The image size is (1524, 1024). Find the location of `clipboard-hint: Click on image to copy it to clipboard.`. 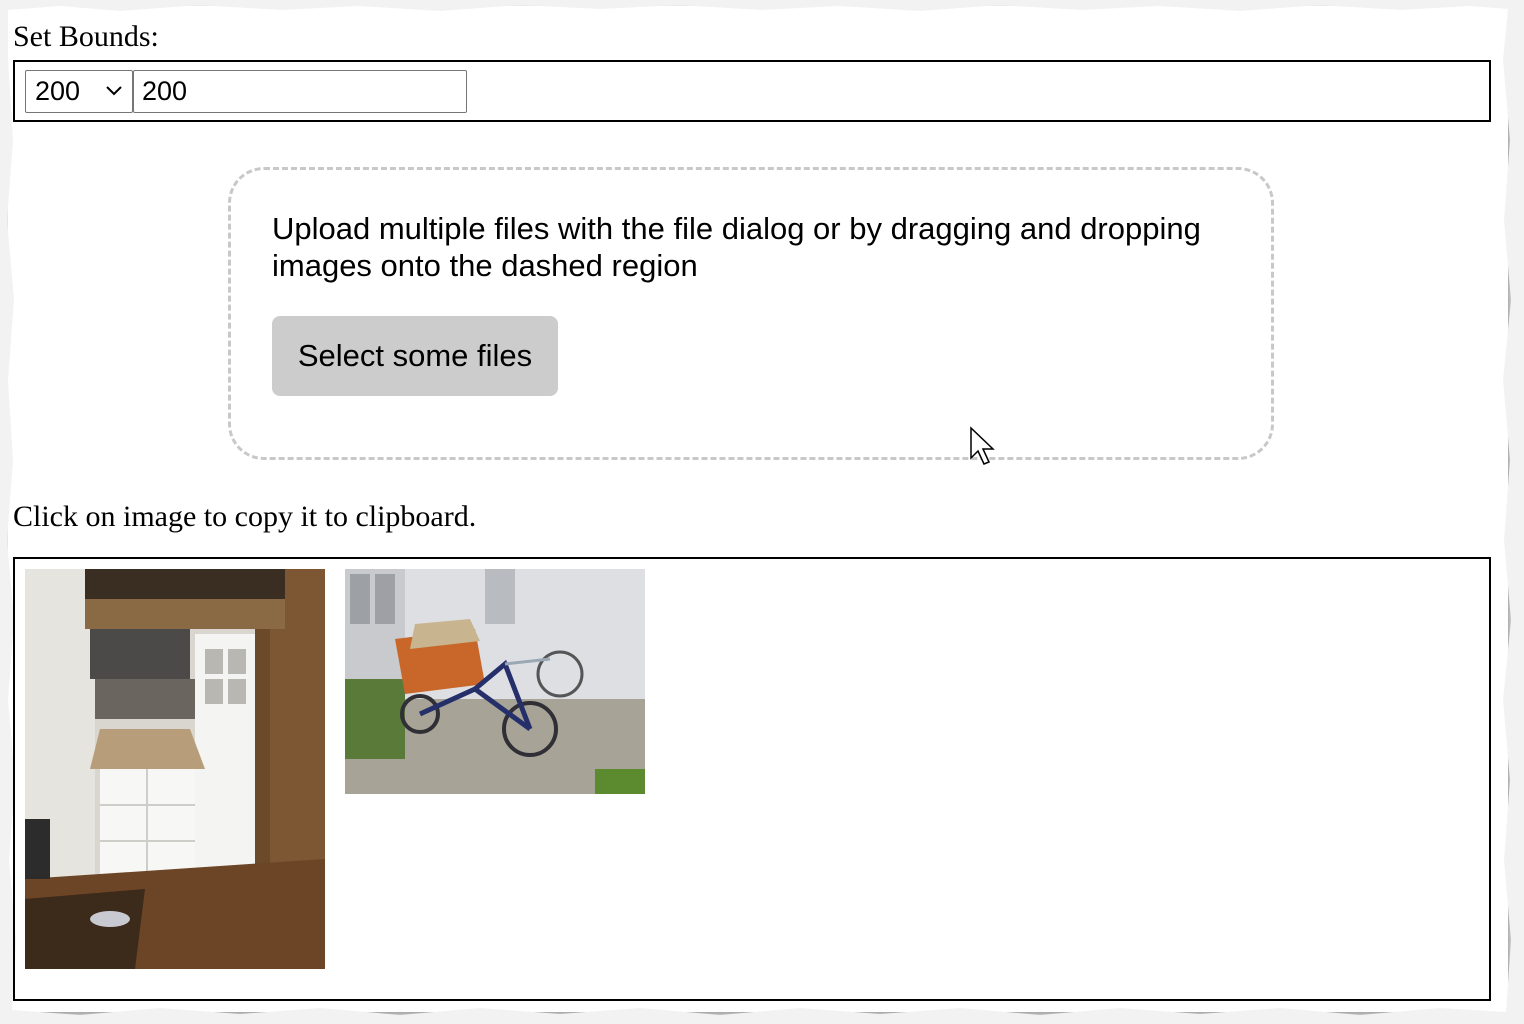

clipboard-hint: Click on image to copy it to clipboard. is located at coordinates (245, 516).